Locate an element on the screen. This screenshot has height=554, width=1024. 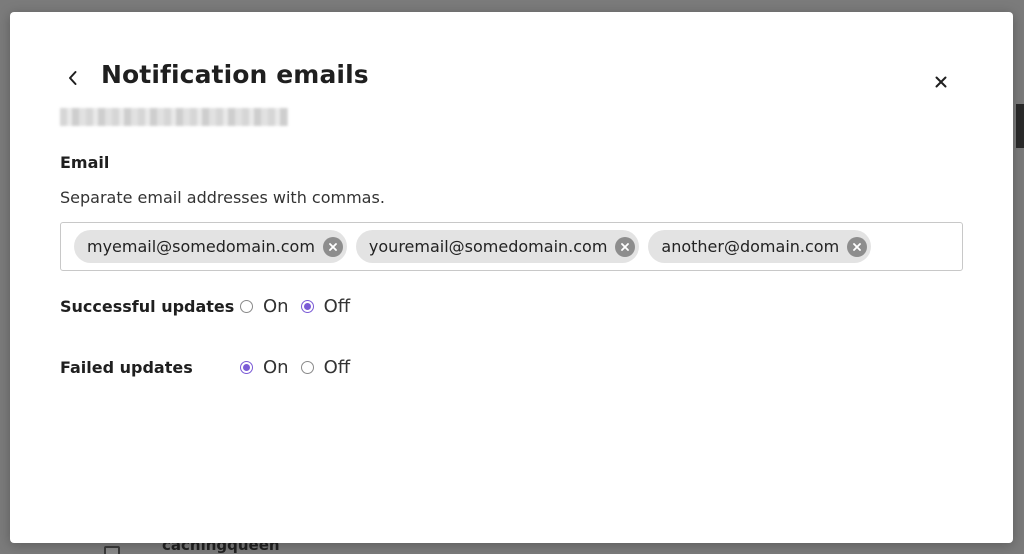
successful-updates-label: Successful updates is located at coordinates (147, 306).